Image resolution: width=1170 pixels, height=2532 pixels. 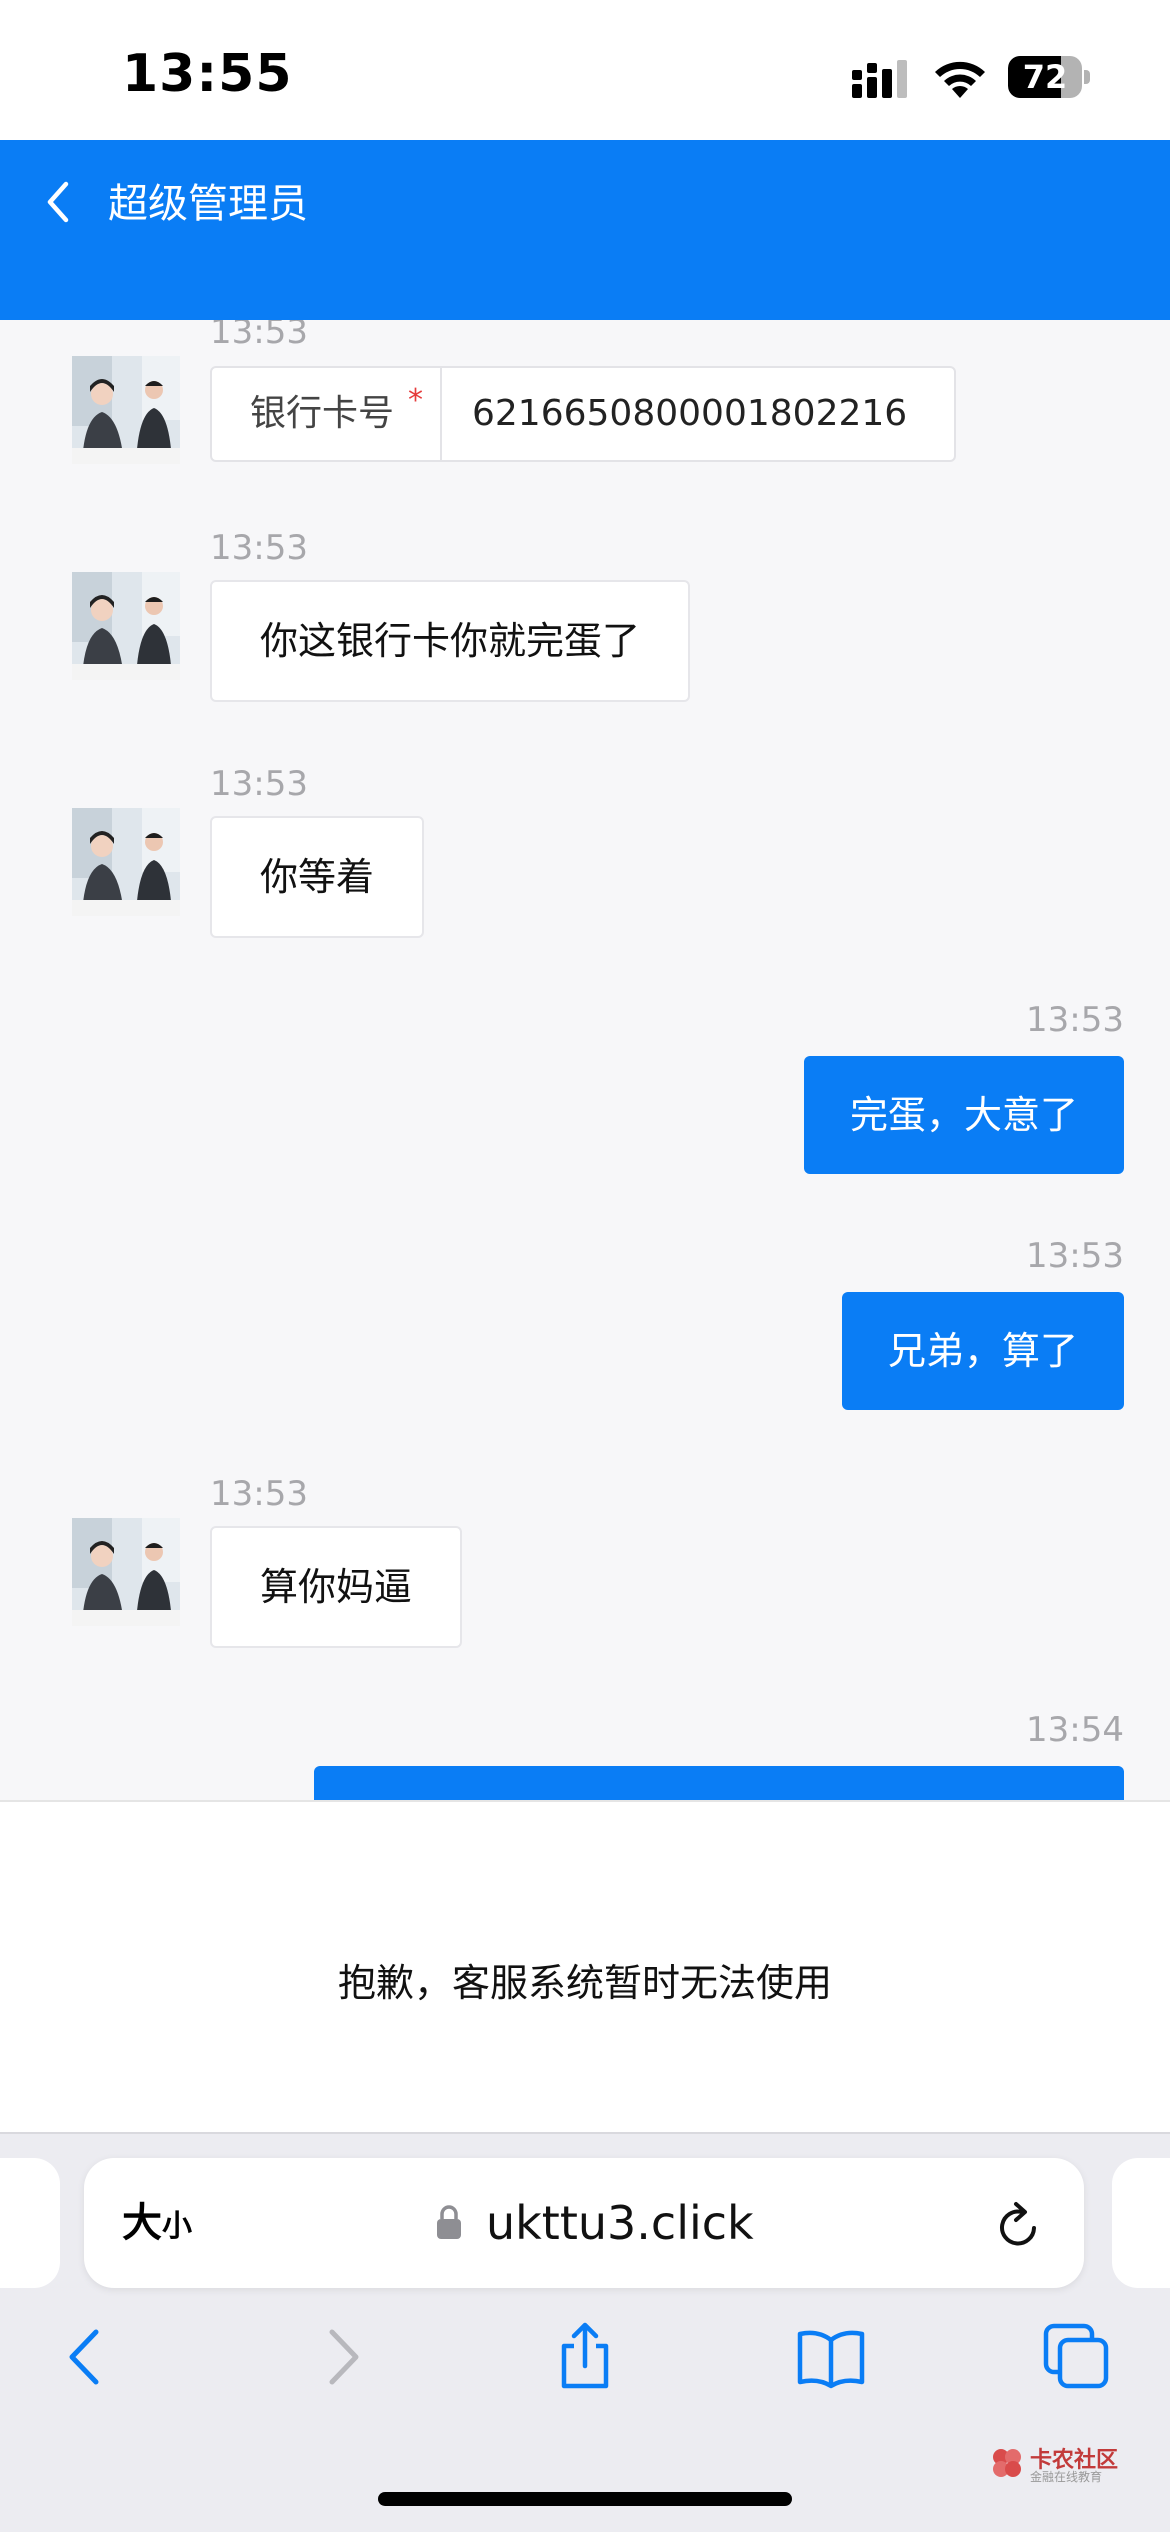 What do you see at coordinates (1045, 77) in the screenshot?
I see `battery-percent: 72` at bounding box center [1045, 77].